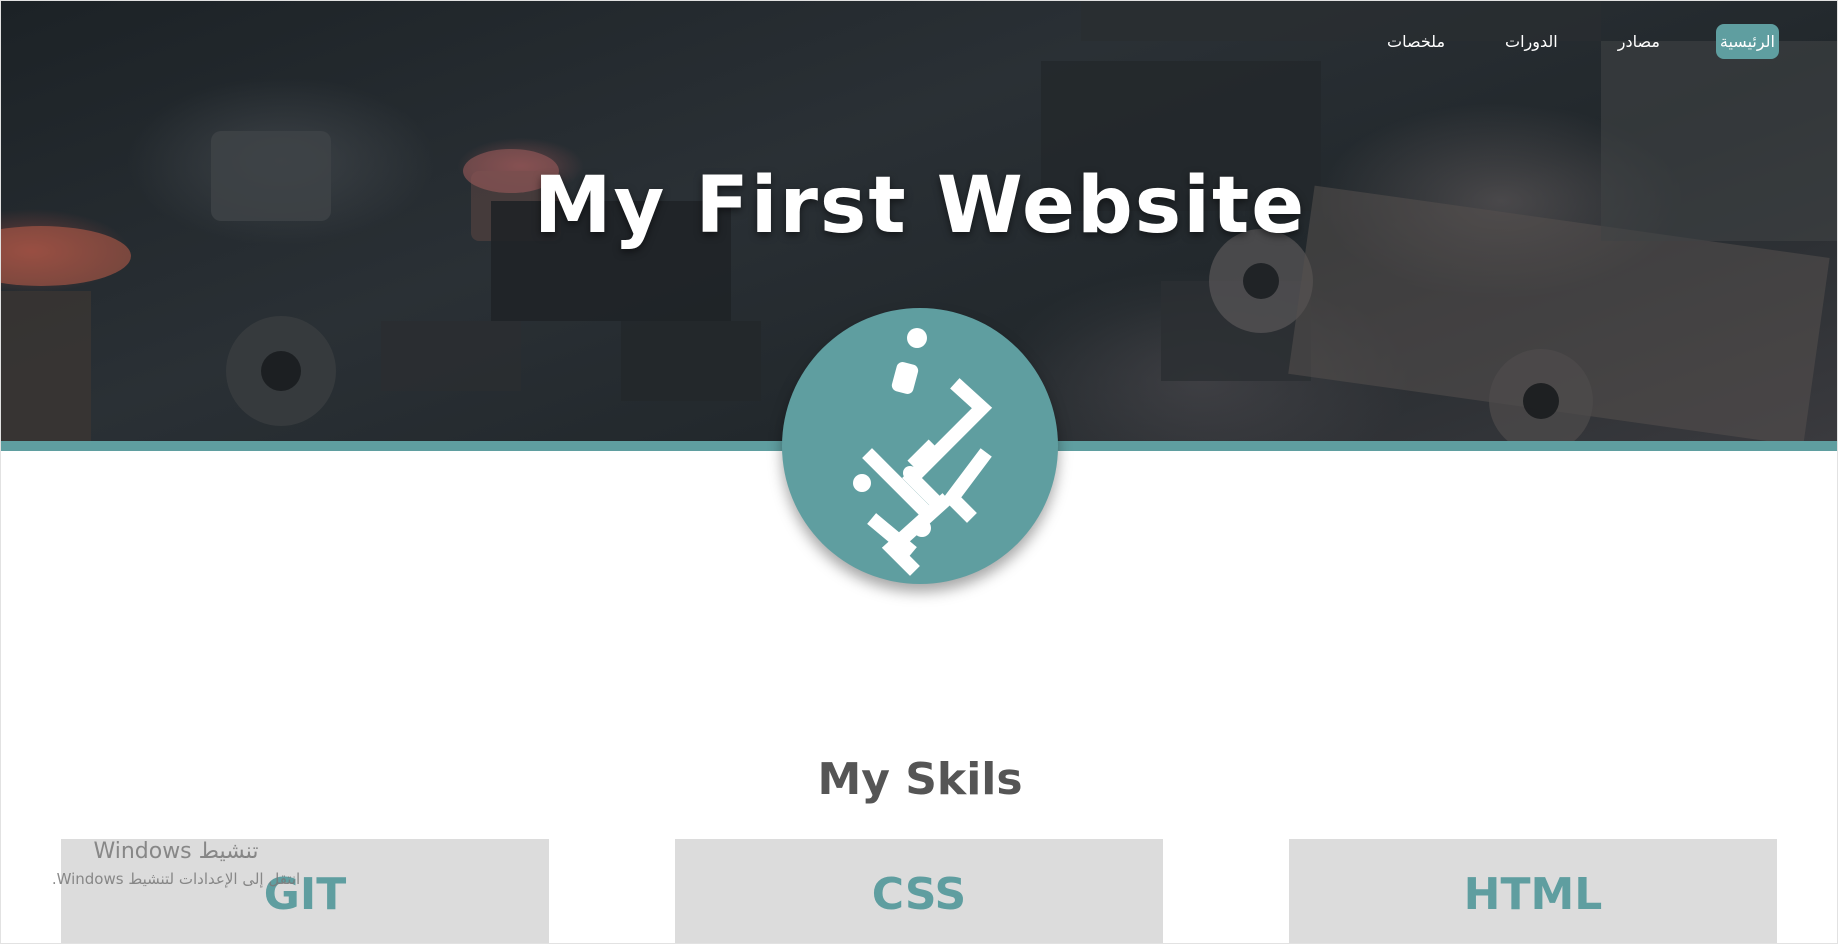 The height and width of the screenshot is (944, 1838). Describe the element at coordinates (1639, 41) in the screenshot. I see `nav-item-resources: مصادر` at that location.